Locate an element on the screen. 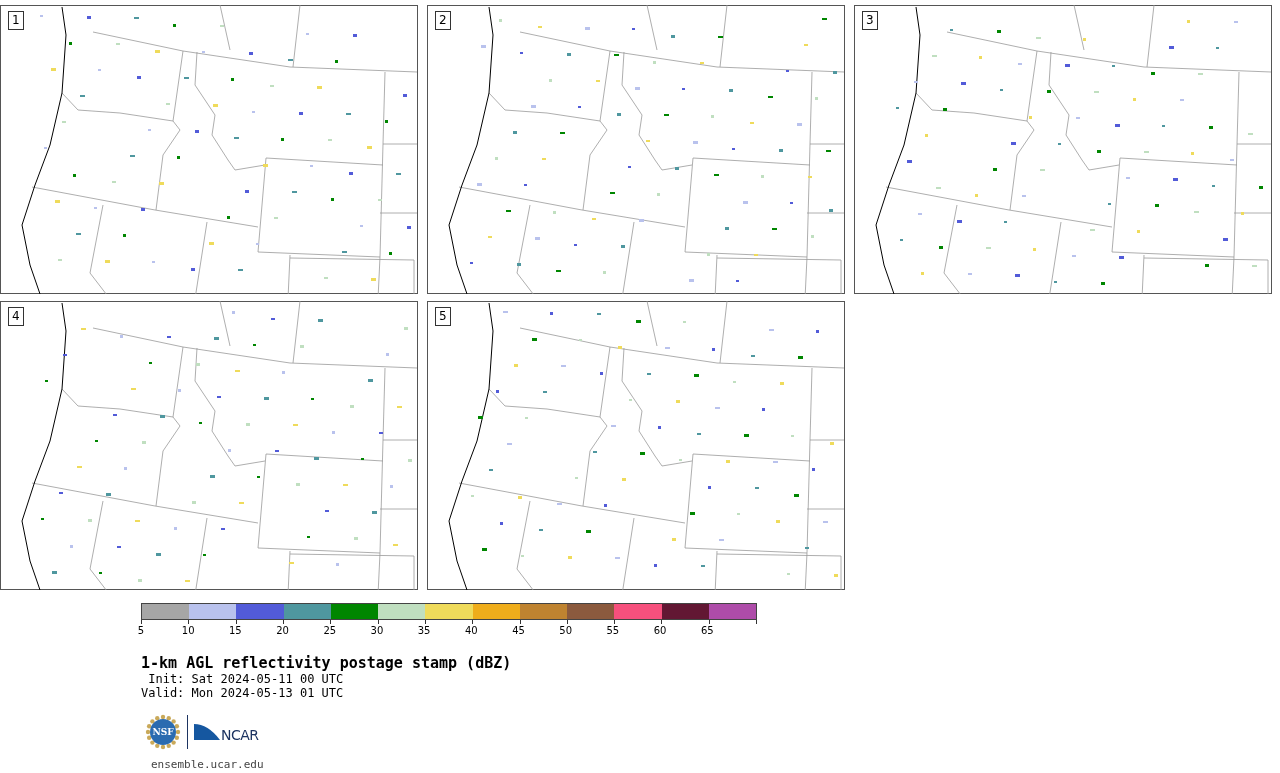 The width and height of the screenshot is (1280, 773). init-time: Init: Sat 2024-05-11 00 UTC is located at coordinates (246, 679).